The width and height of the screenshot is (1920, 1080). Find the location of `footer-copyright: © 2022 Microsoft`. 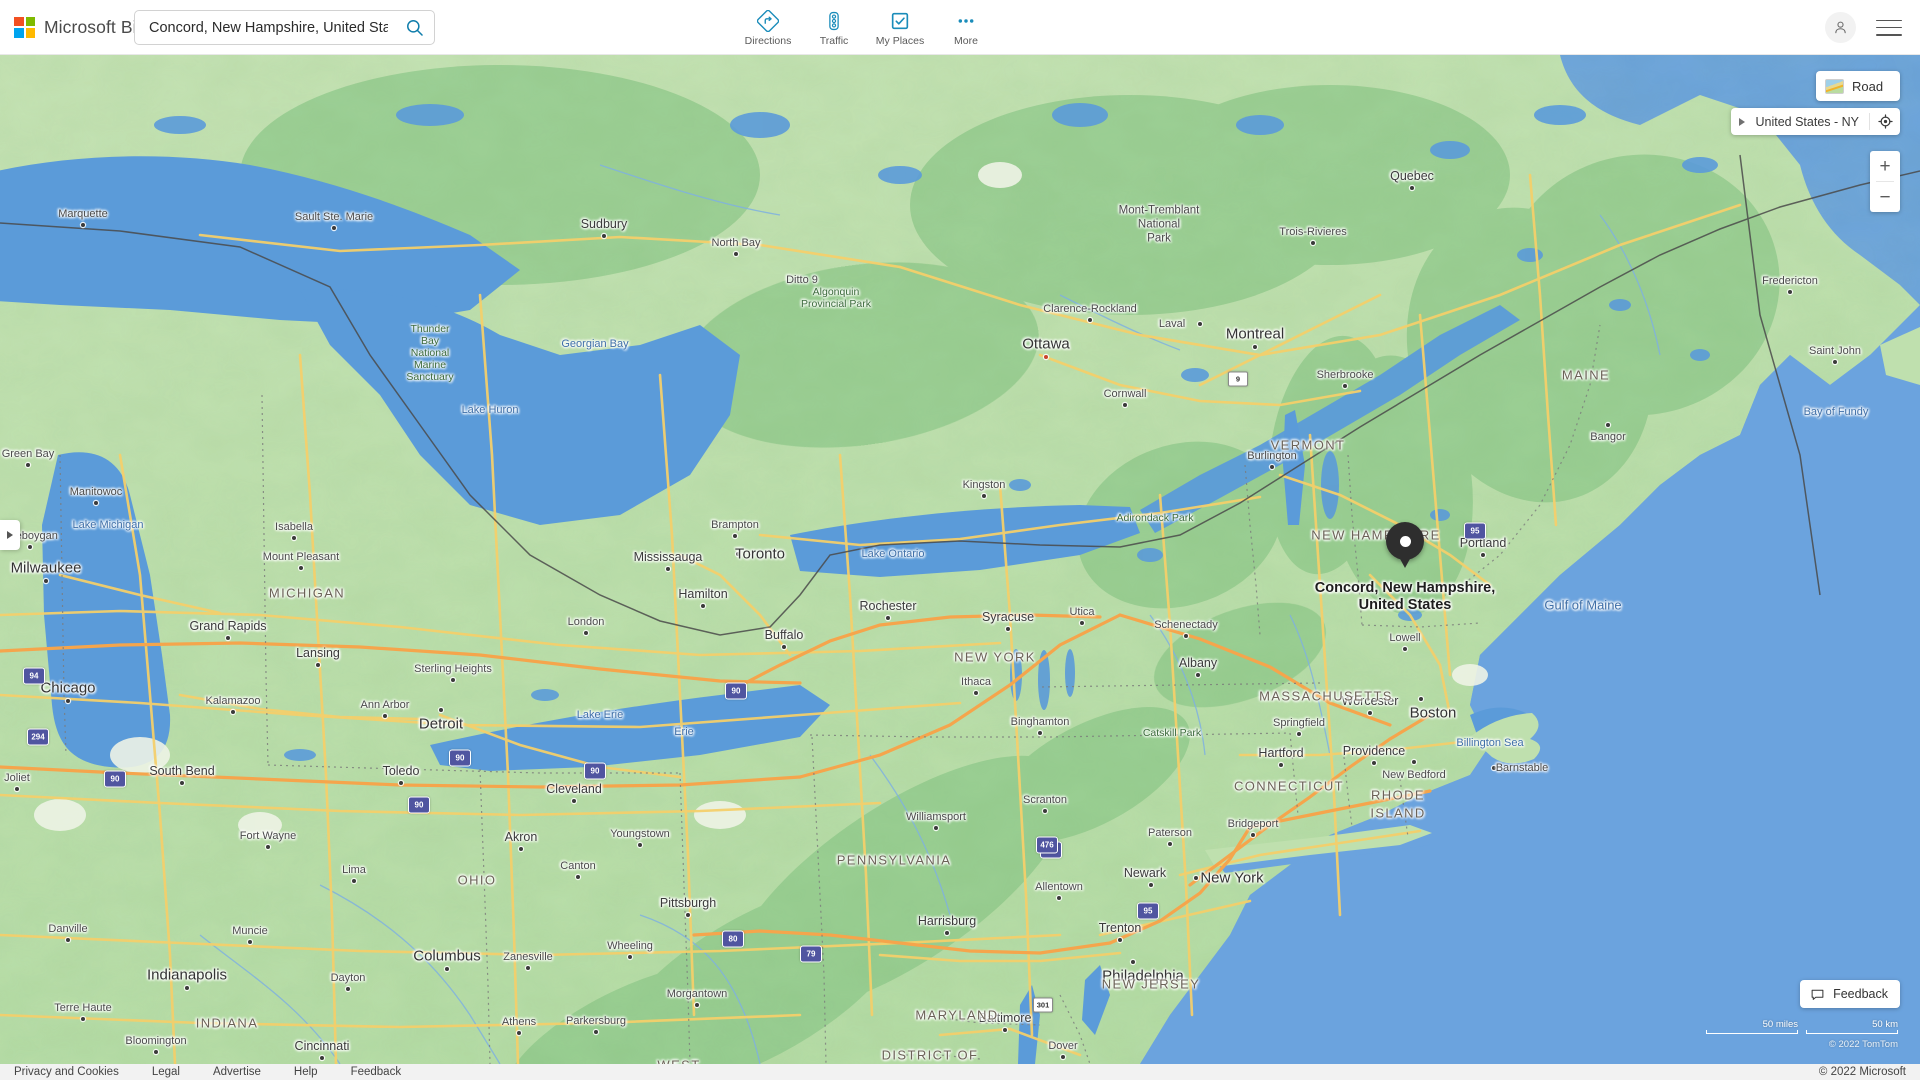

footer-copyright: © 2022 Microsoft is located at coordinates (1862, 1072).